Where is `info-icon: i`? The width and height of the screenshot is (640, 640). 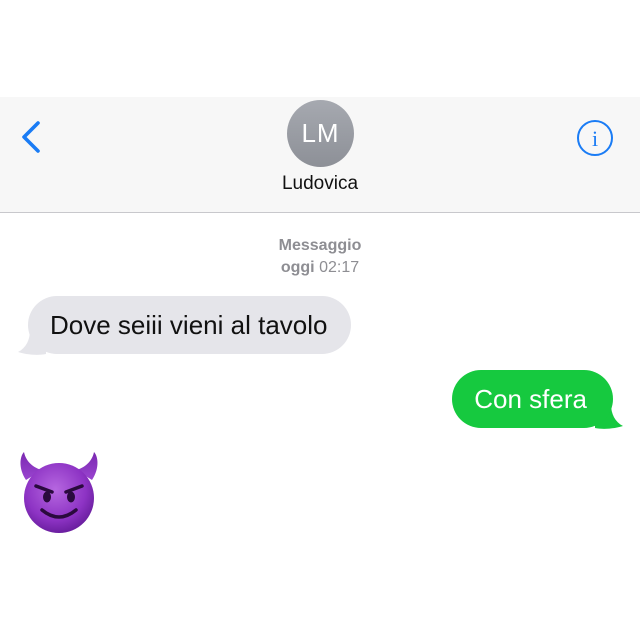
info-icon: i is located at coordinates (595, 138).